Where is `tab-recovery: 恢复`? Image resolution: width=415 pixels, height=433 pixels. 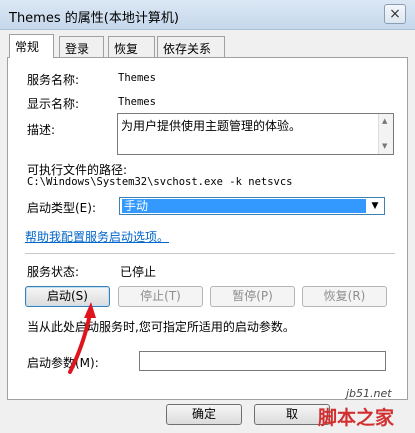 tab-recovery: 恢复 is located at coordinates (131, 46).